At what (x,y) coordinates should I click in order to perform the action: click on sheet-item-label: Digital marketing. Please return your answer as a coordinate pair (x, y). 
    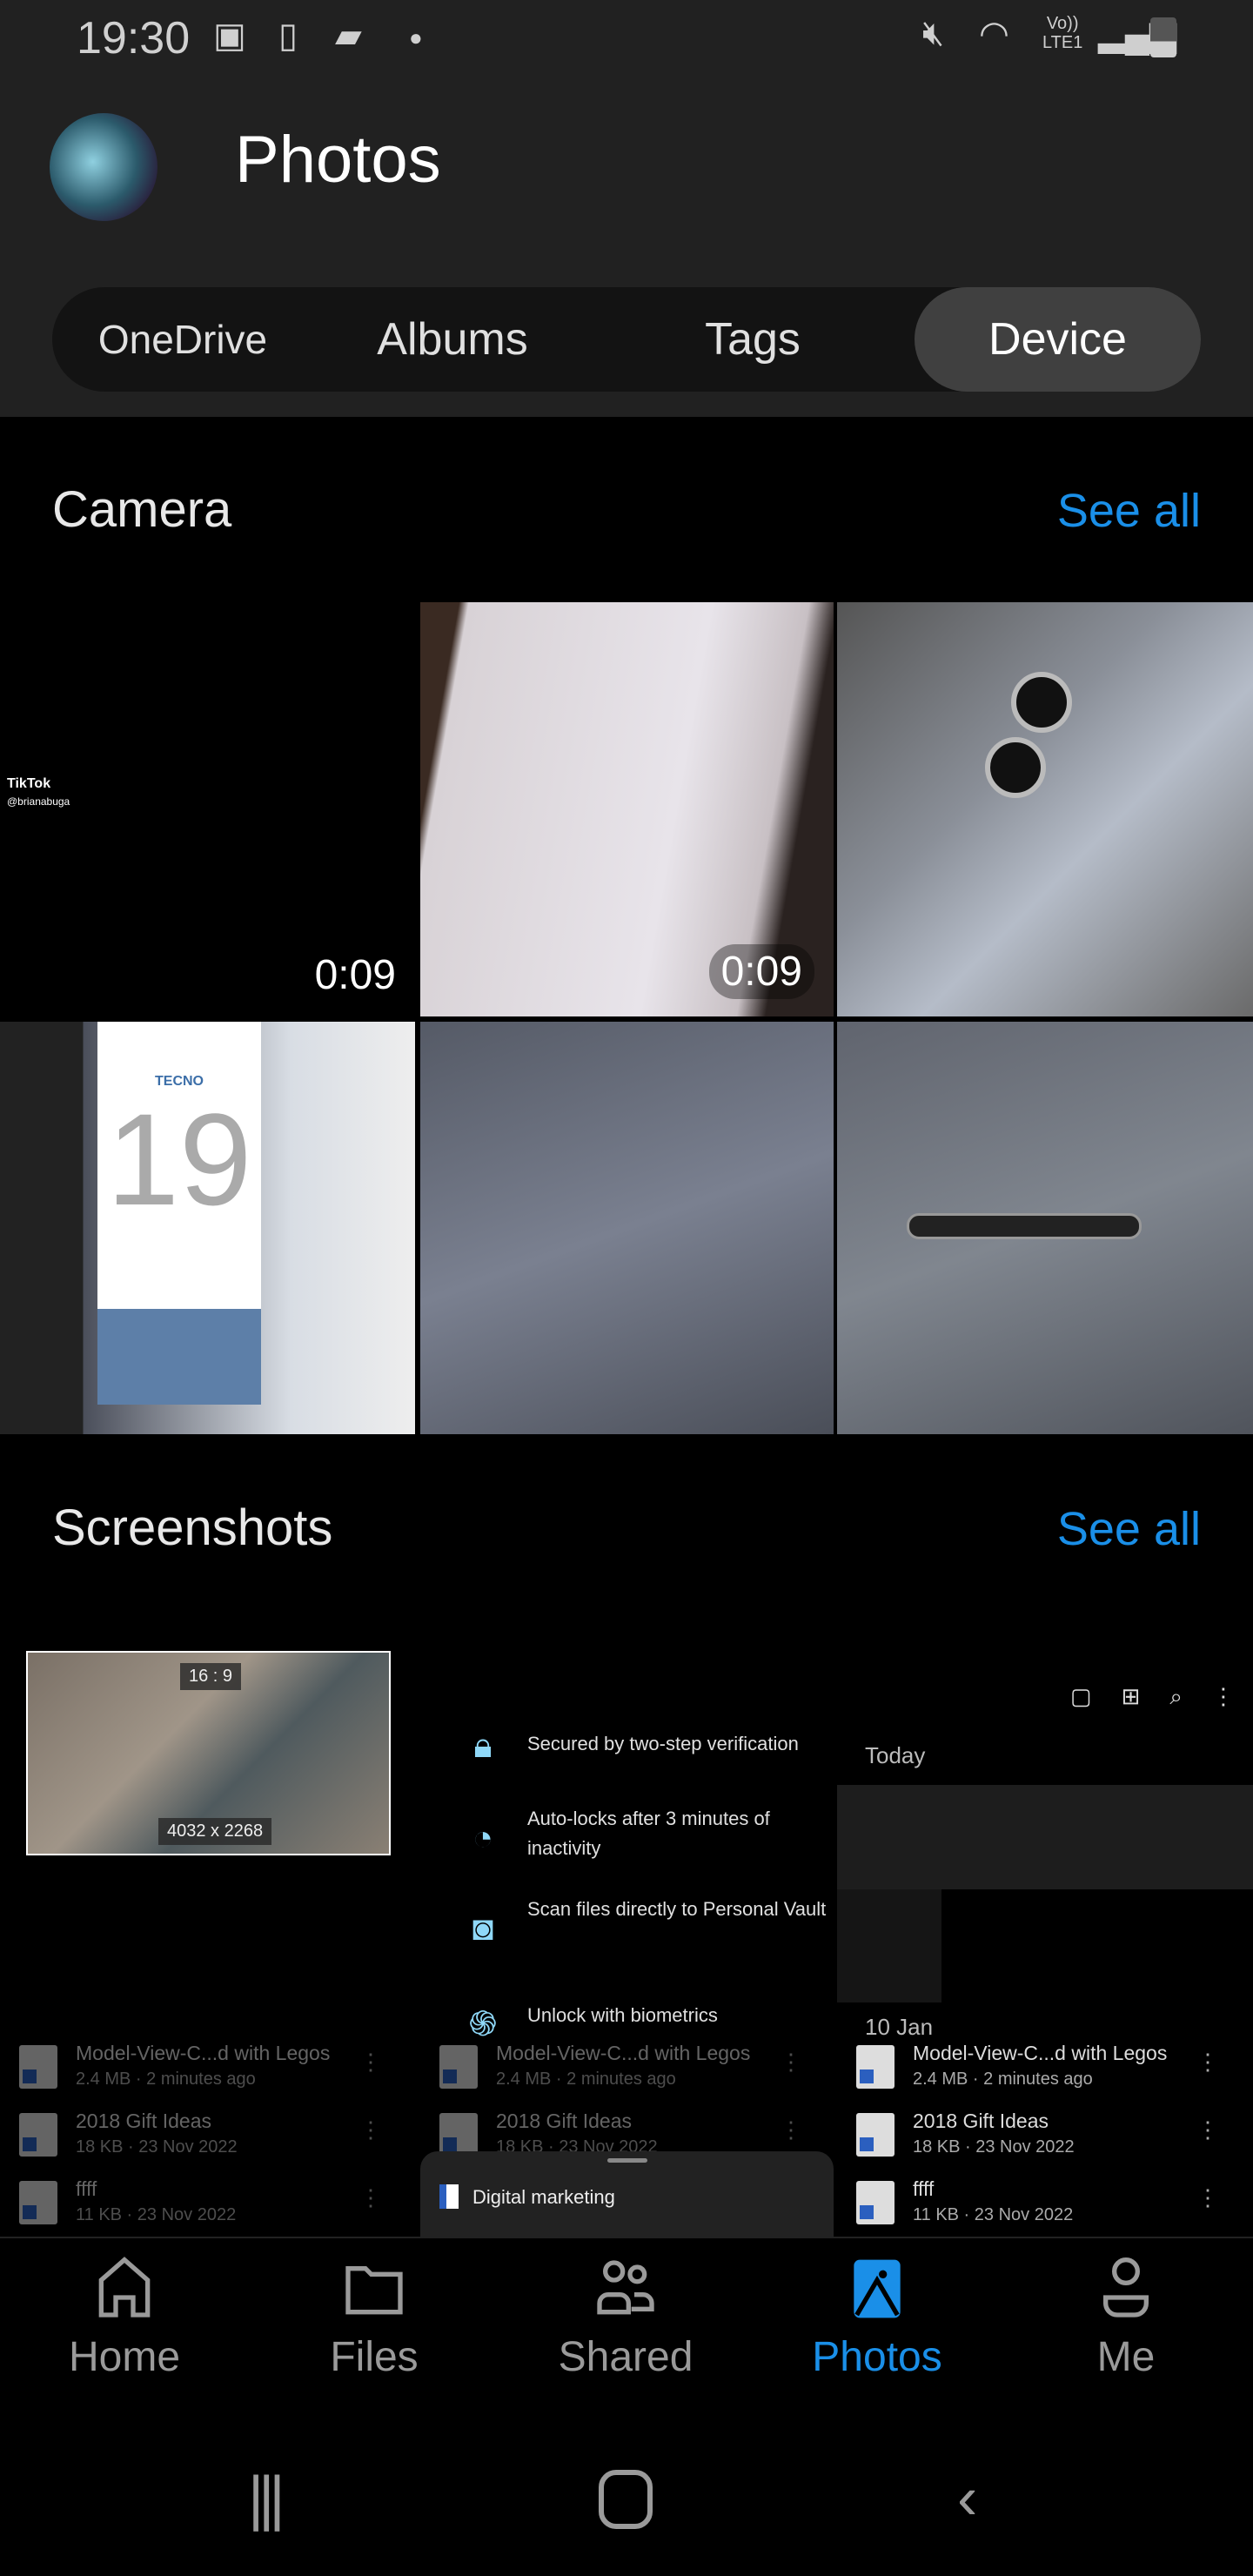
    Looking at the image, I should click on (543, 2197).